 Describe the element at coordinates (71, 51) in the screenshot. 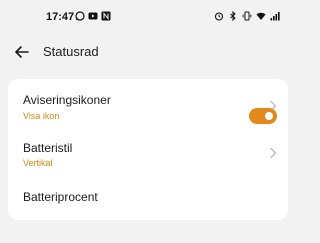

I see `page-title: Statusrad` at that location.